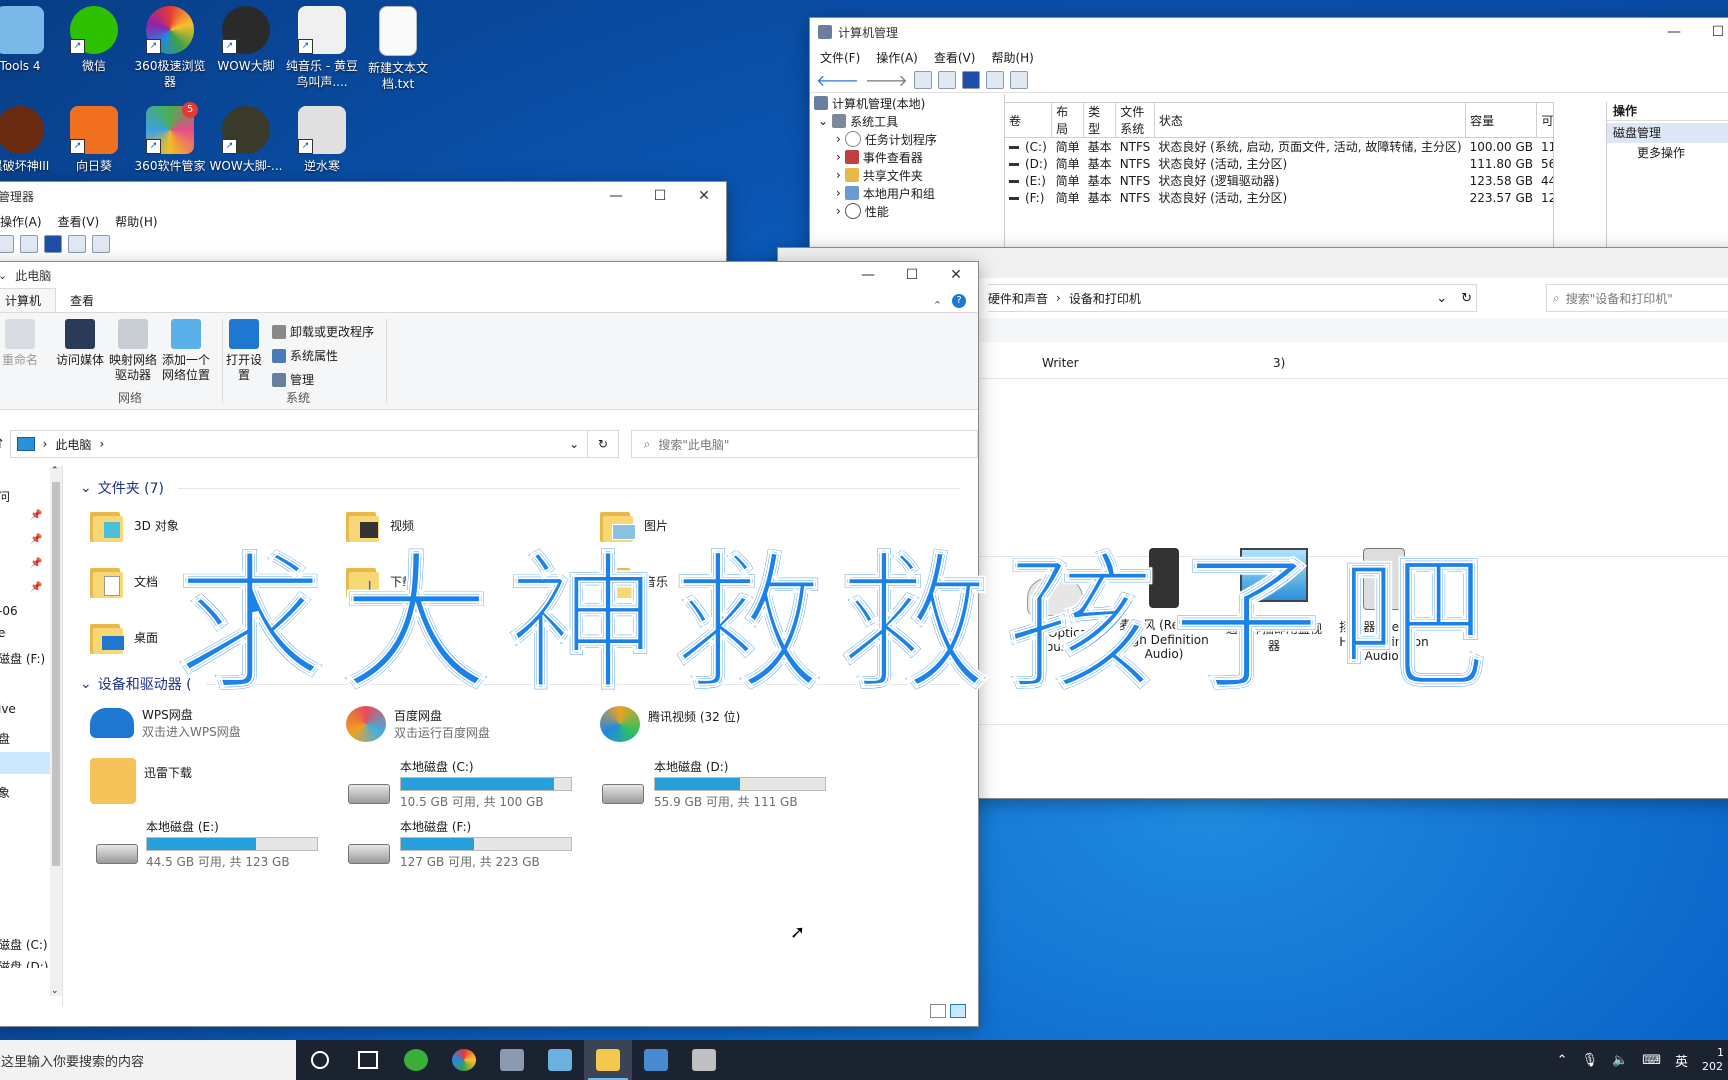 This screenshot has height=1080, width=1728. I want to click on table-row: (D:) 简单基本 NTFS 状态良好 (活动, 主分区) 111.80 GB 56.0, so click(1279, 163).